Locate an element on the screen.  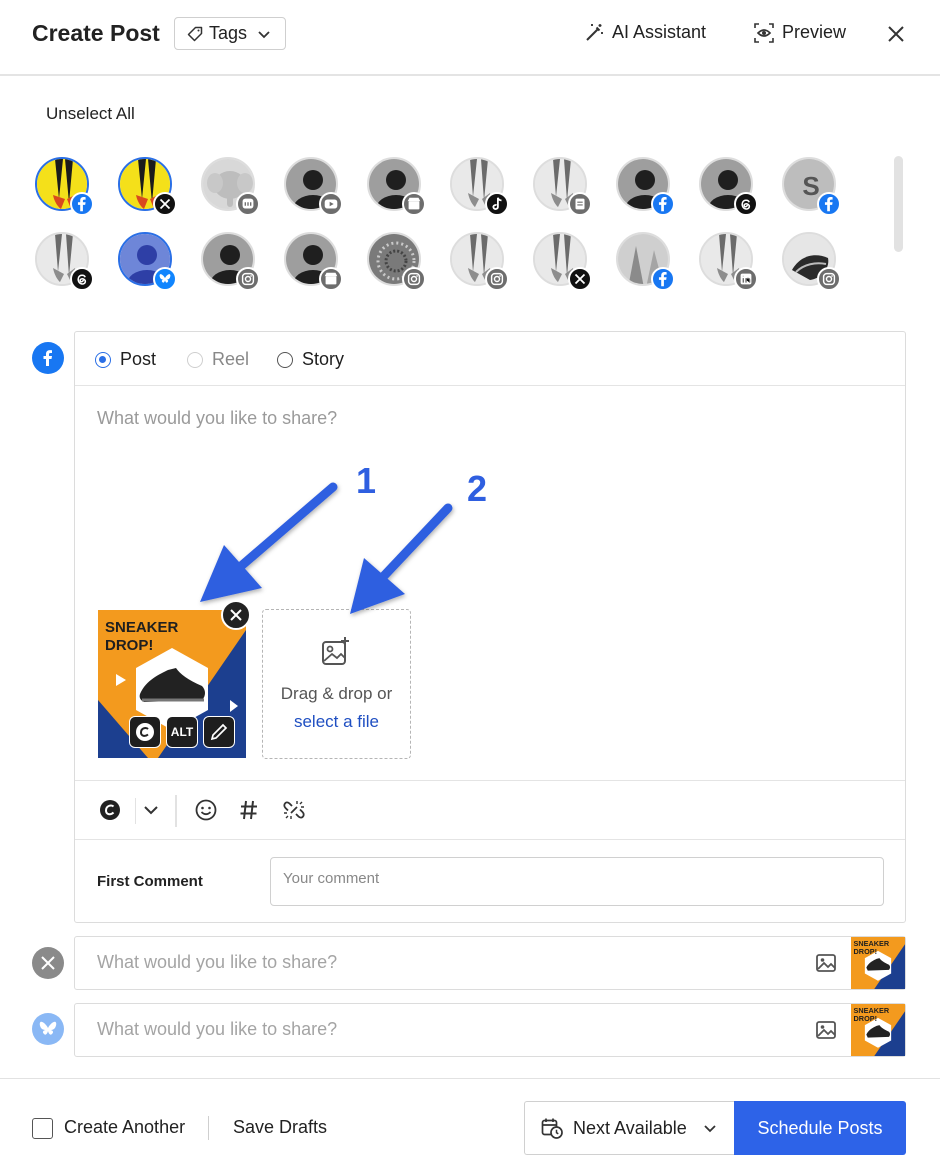
header: Create Post Tags AI Assistant Preview is located at coordinates (470, 38).